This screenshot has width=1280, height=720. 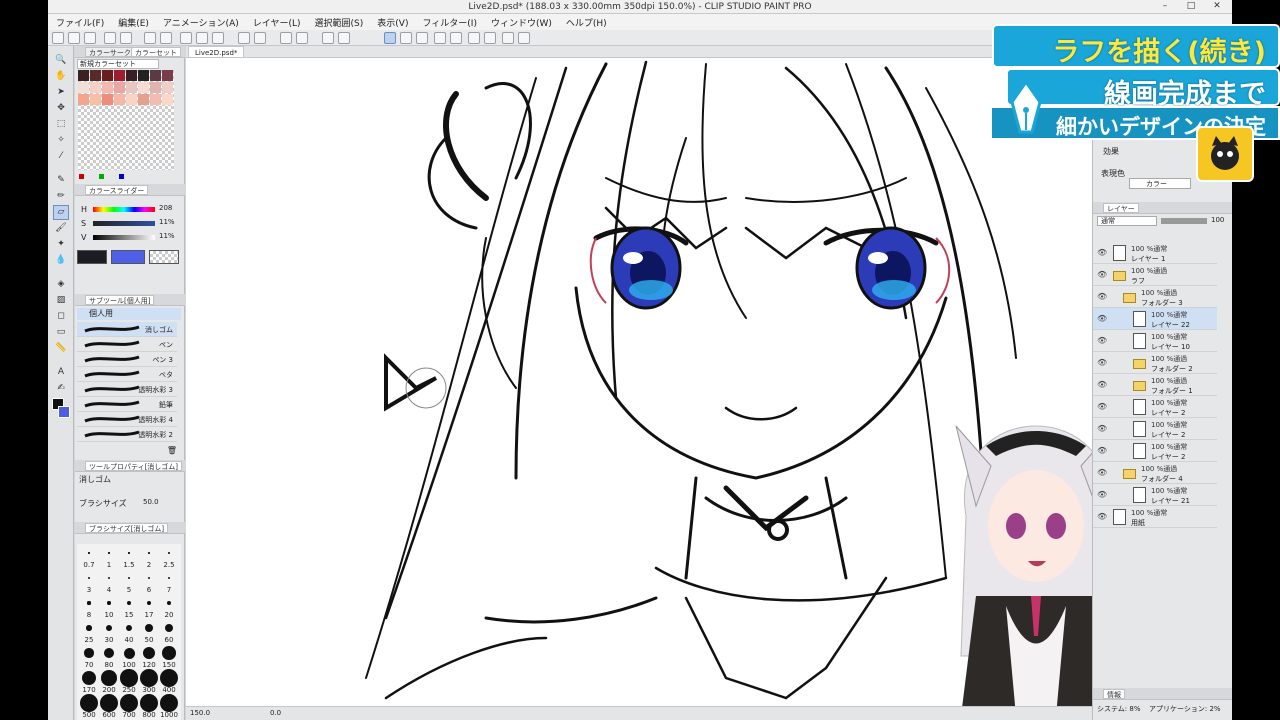 What do you see at coordinates (61, 228) in the screenshot?
I see `brush-tool-icon: 🖌` at bounding box center [61, 228].